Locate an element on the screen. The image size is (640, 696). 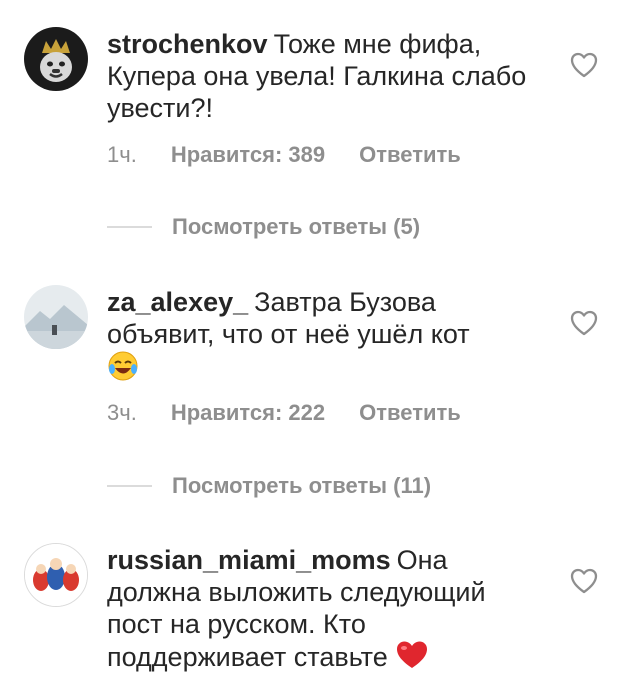
comment-username: strochenkov is located at coordinates (187, 44).